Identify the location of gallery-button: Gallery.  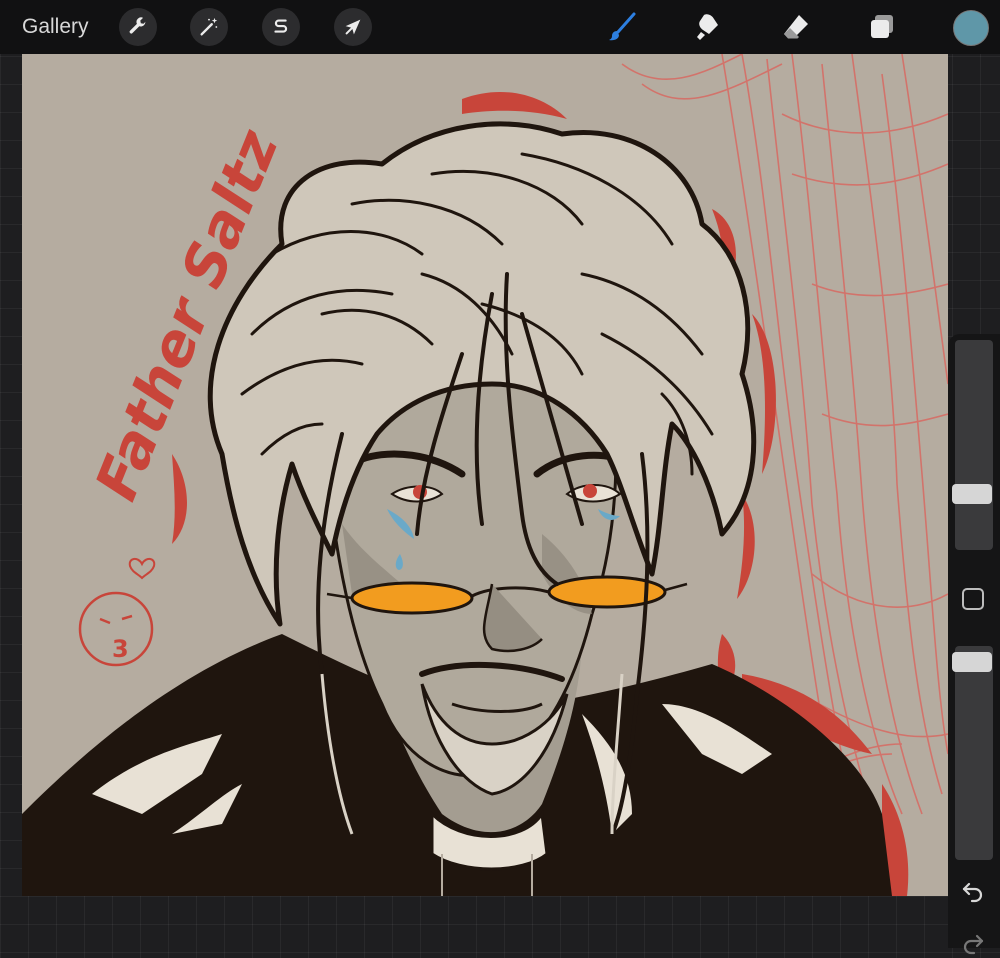
(55, 27).